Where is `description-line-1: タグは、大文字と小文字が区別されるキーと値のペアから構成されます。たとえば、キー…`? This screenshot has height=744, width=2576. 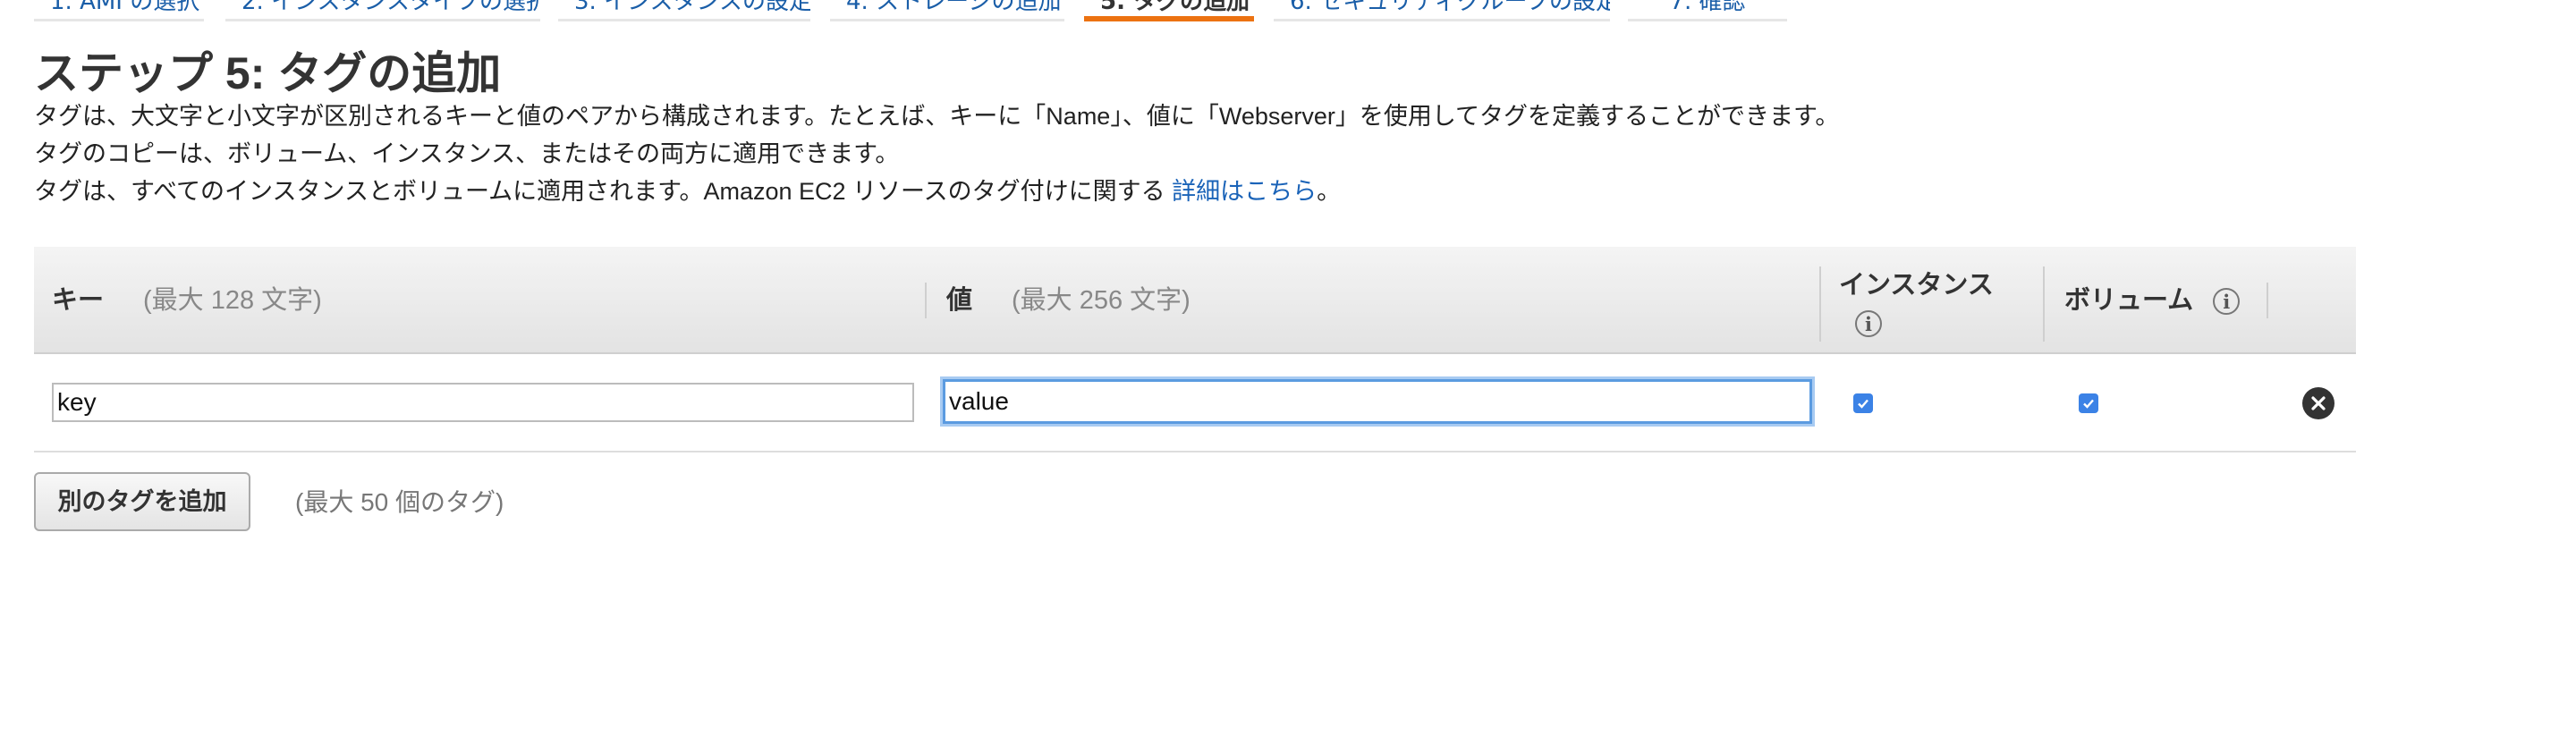 description-line-1: タグは、大文字と小文字が区別されるキーと値のペアから構成されます。たとえば、キー… is located at coordinates (937, 116).